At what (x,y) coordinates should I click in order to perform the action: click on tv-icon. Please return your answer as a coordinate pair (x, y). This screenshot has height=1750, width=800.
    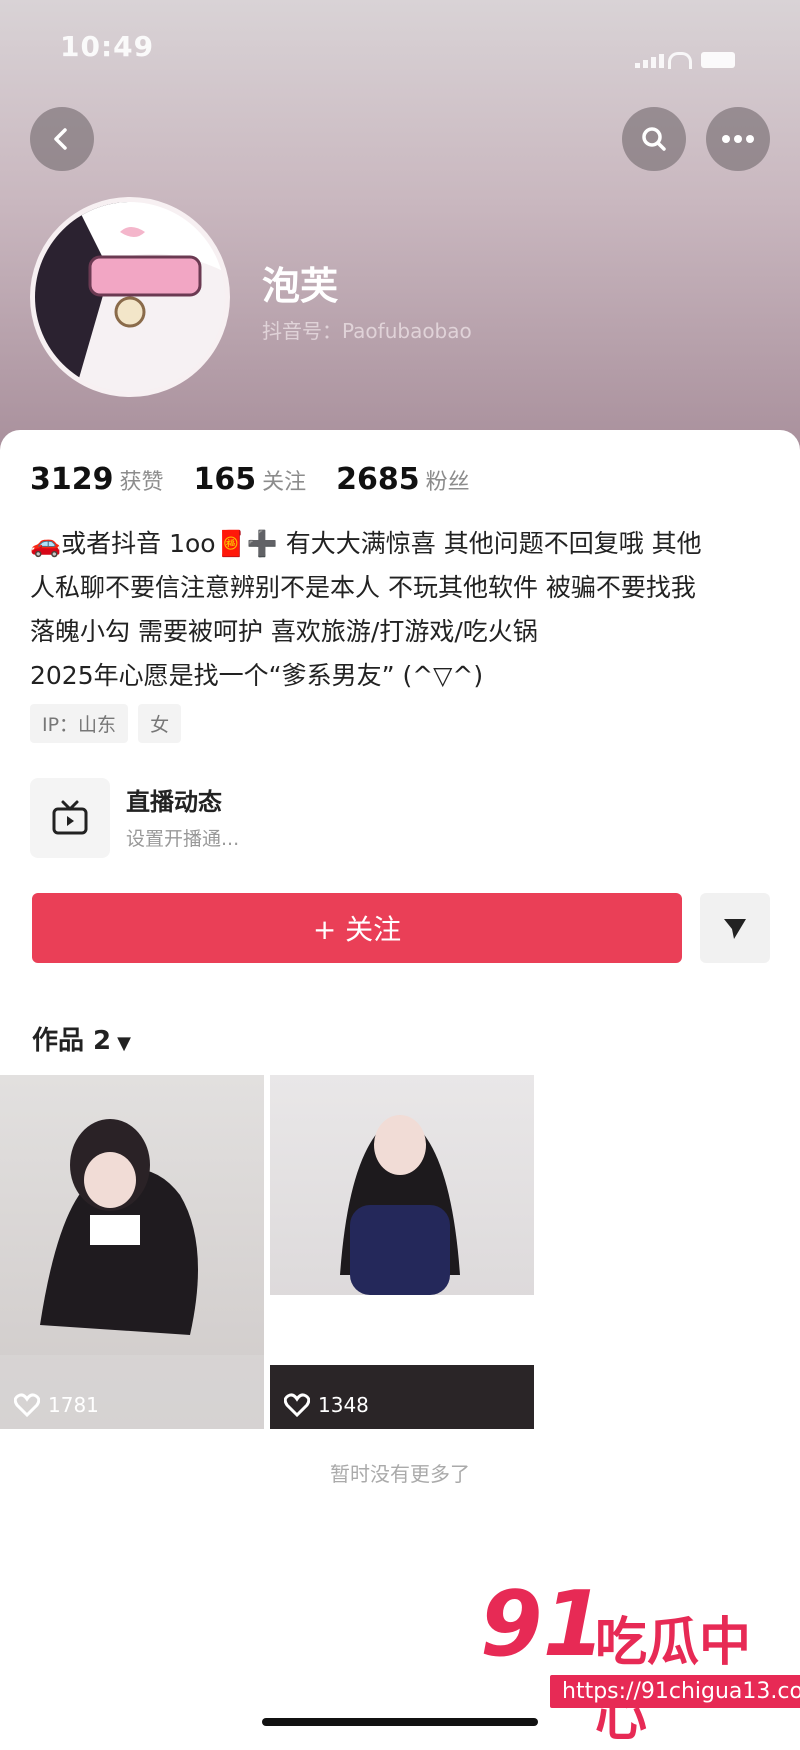
    Looking at the image, I should click on (70, 818).